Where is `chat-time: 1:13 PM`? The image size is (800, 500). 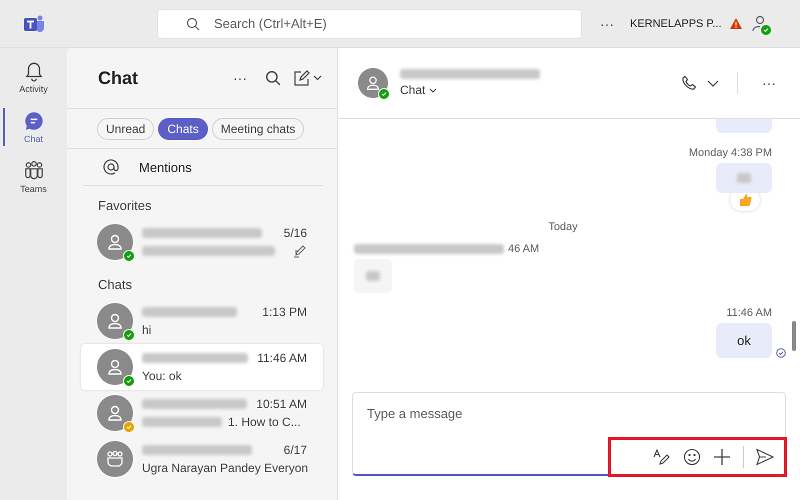 chat-time: 1:13 PM is located at coordinates (284, 312).